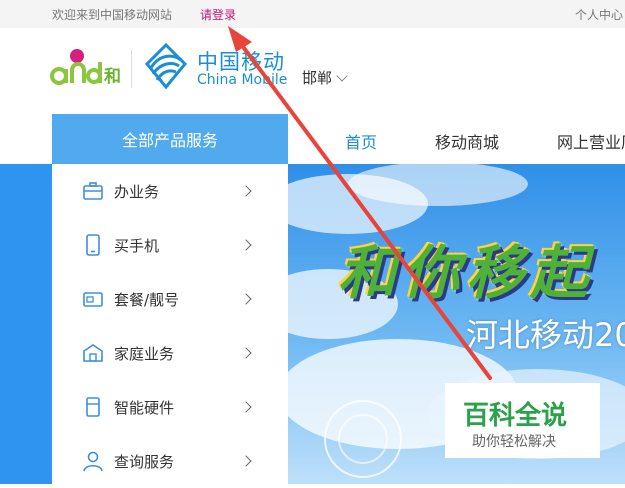 The image size is (625, 488). I want to click on china-mobile-logo: 中国移动 China Mobile, so click(218, 68).